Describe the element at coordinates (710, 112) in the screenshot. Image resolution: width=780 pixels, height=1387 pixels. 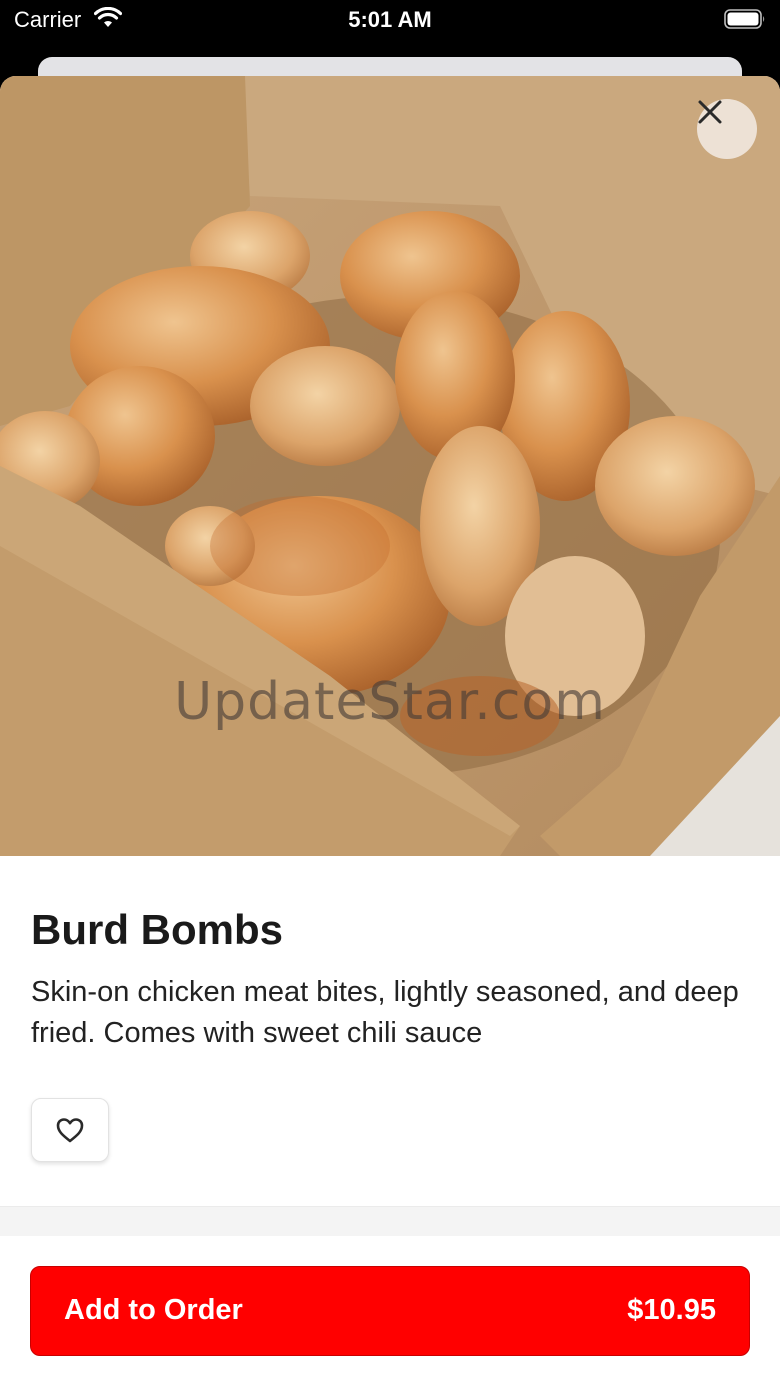
I see `close-icon` at that location.